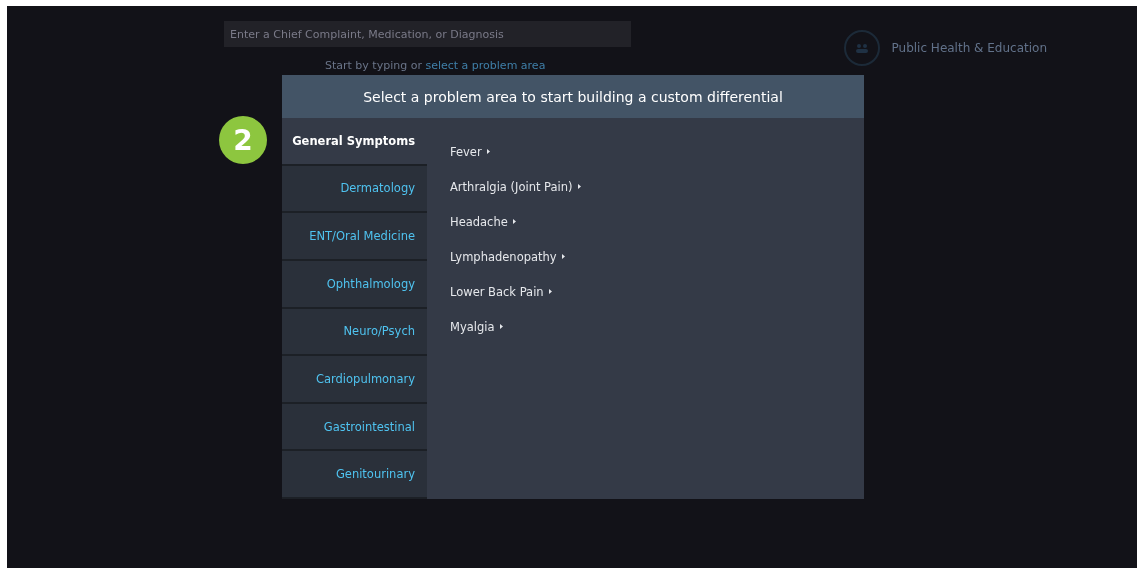 The width and height of the screenshot is (1141, 568). I want to click on public-health-link: Public Health & Education, so click(969, 48).